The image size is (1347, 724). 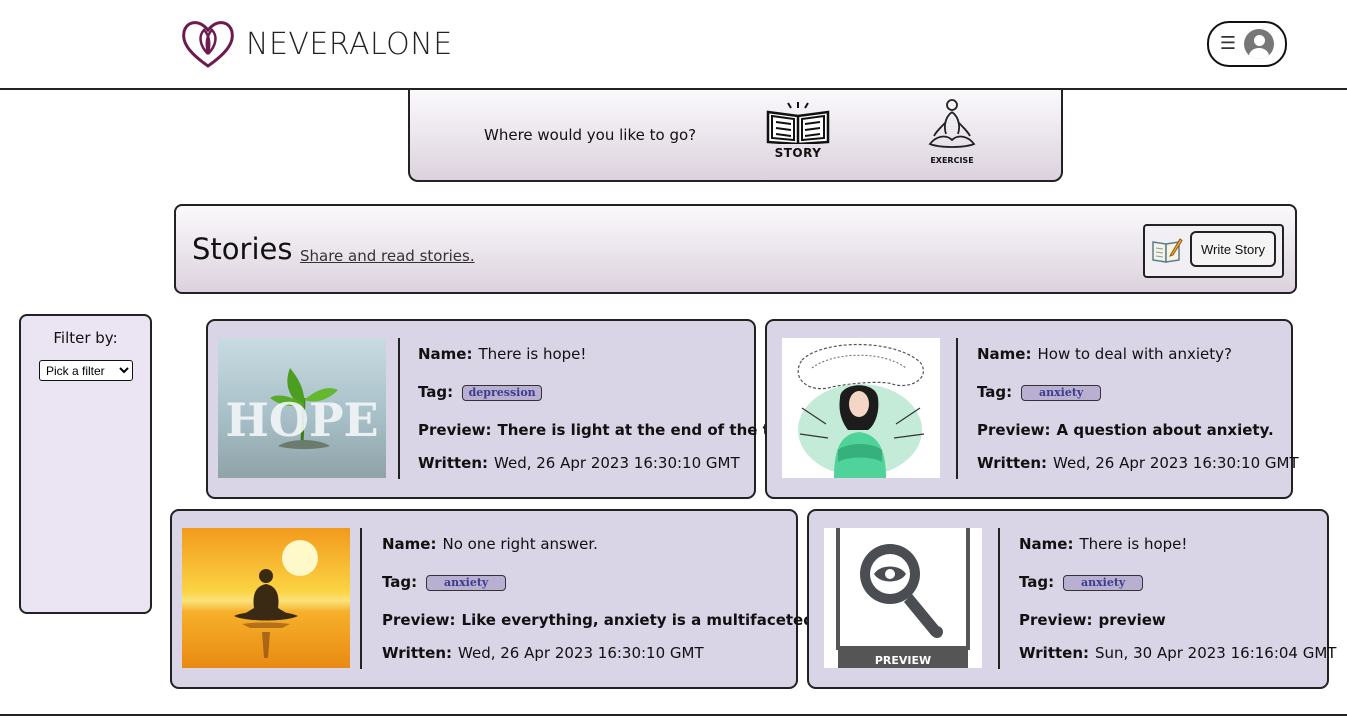 I want to click on hamburger-menu-icon: ☰, so click(x=1228, y=43).